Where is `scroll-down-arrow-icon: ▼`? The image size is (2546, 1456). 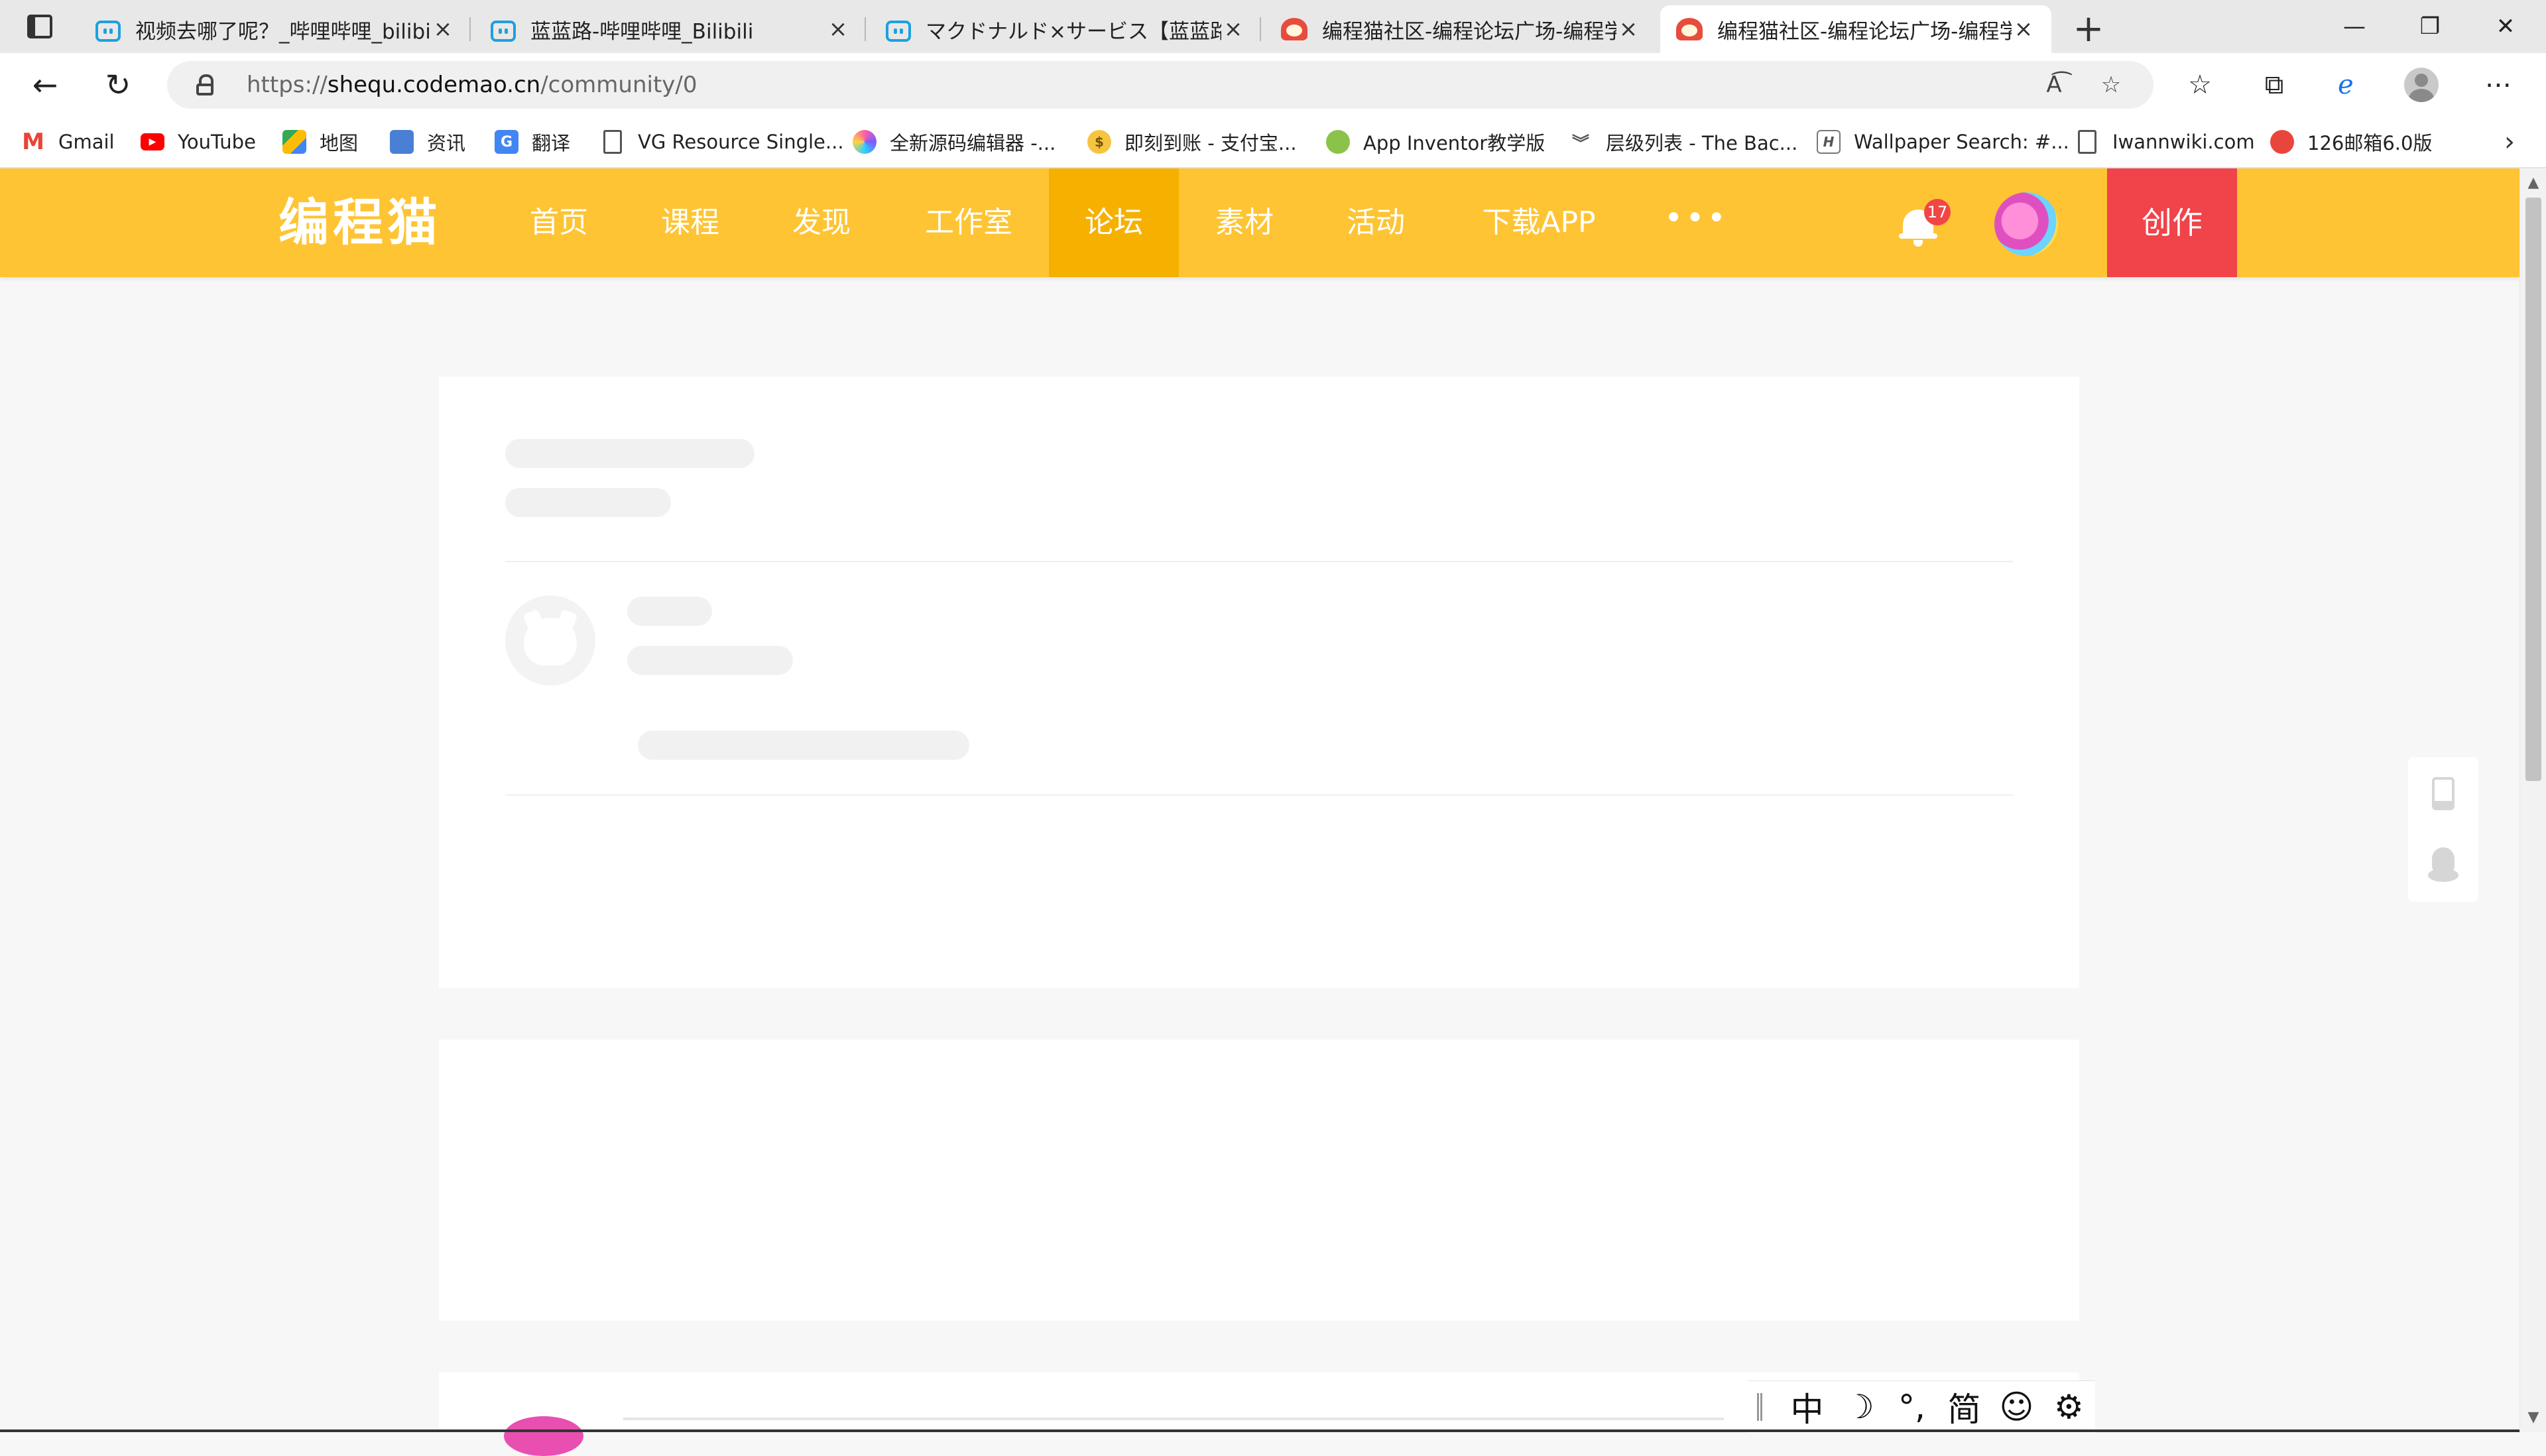
scroll-down-arrow-icon: ▼ is located at coordinates (2533, 1417).